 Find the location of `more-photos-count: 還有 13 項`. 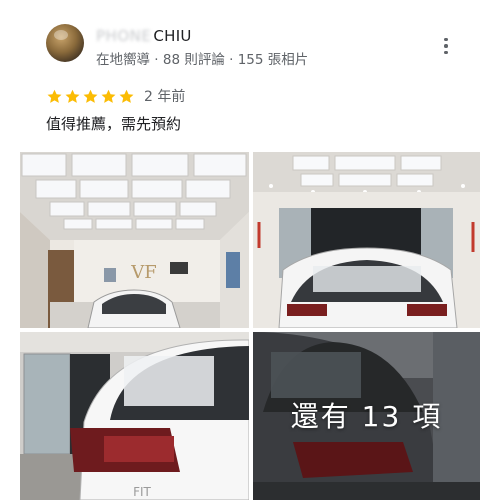

more-photos-count: 還有 13 項 is located at coordinates (366, 416).